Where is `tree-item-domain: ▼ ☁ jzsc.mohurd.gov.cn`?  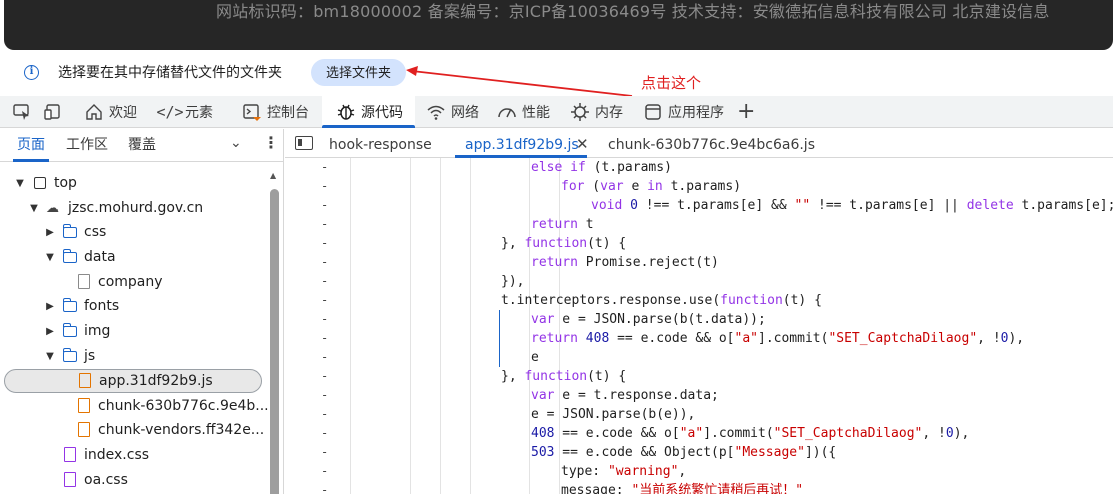
tree-item-domain: ▼ ☁ jzsc.mohurd.gov.cn is located at coordinates (159, 208).